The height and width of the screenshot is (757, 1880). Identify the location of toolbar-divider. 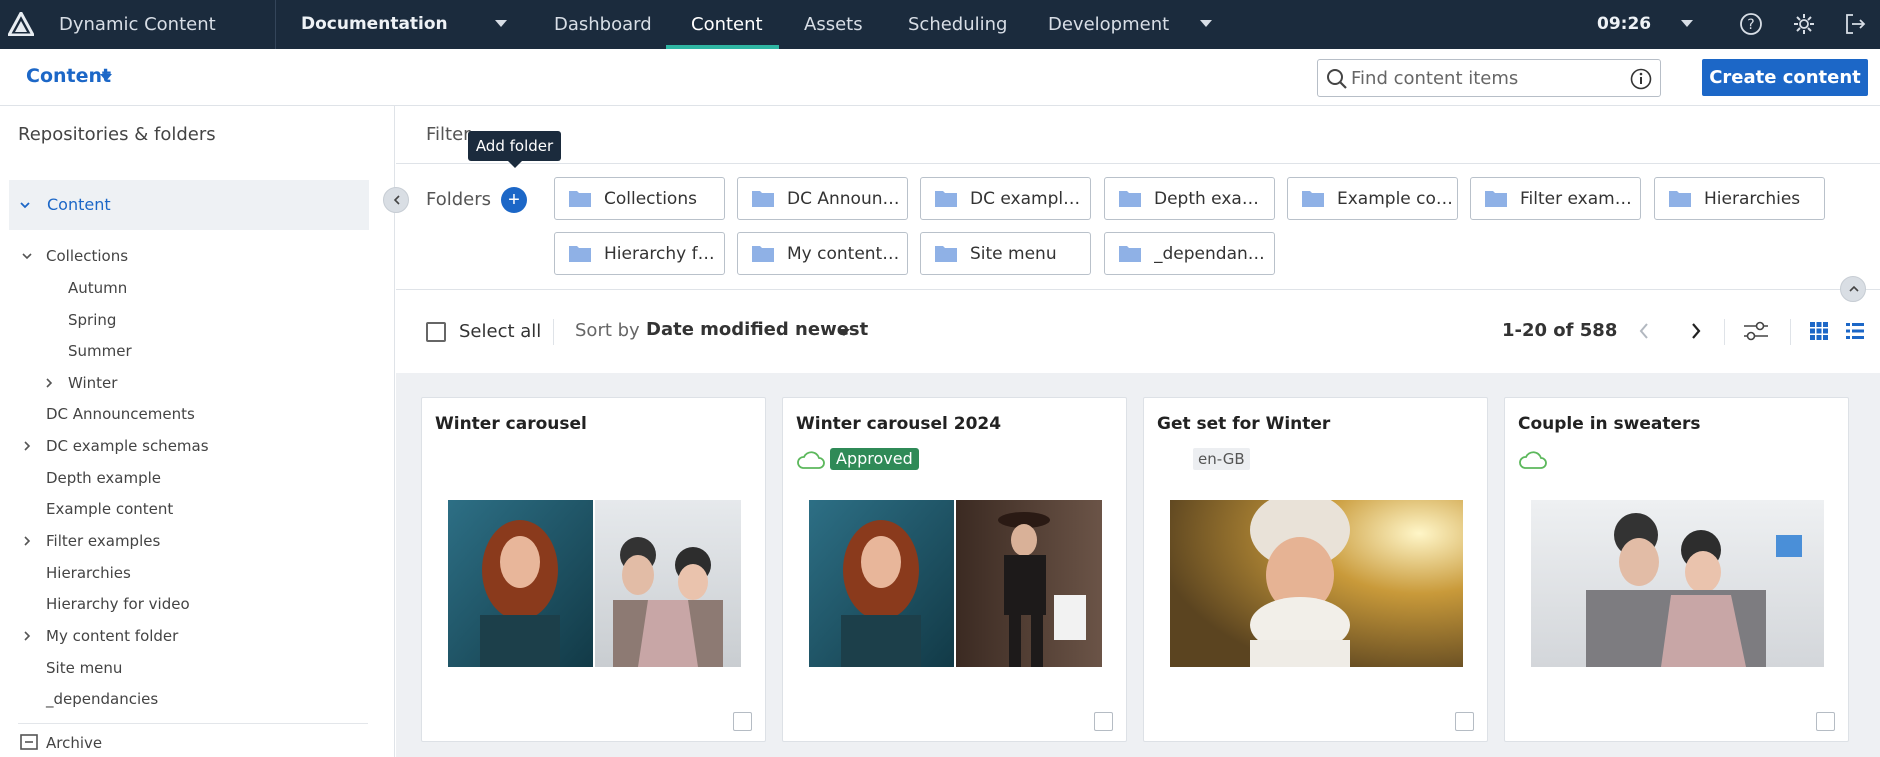
(553, 332).